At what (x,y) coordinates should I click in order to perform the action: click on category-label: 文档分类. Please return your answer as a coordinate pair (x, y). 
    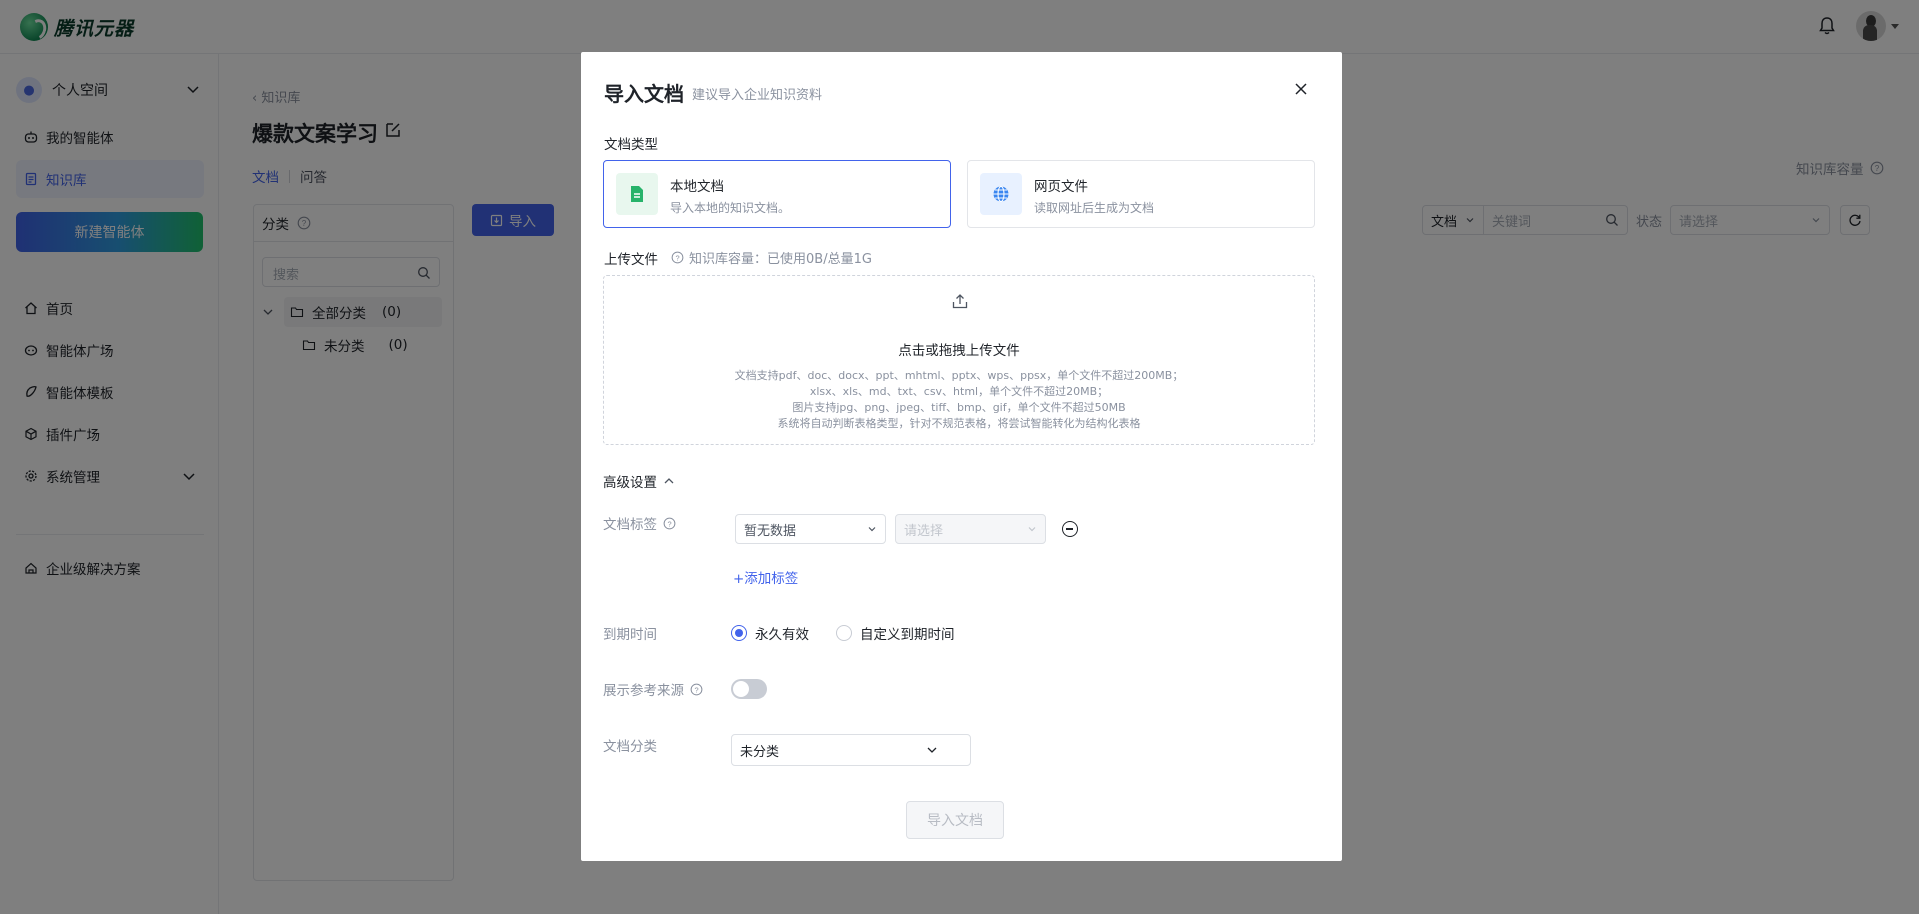
    Looking at the image, I should click on (630, 745).